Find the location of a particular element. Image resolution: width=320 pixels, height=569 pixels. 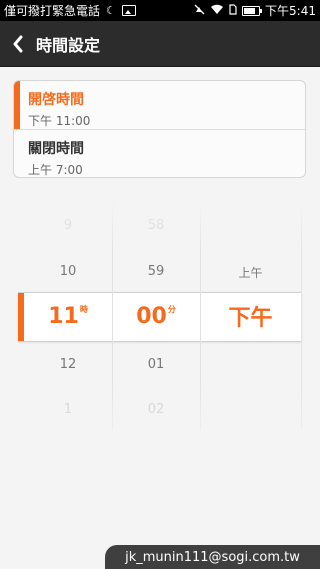

open-time-label: 開啓時間 is located at coordinates (56, 100).